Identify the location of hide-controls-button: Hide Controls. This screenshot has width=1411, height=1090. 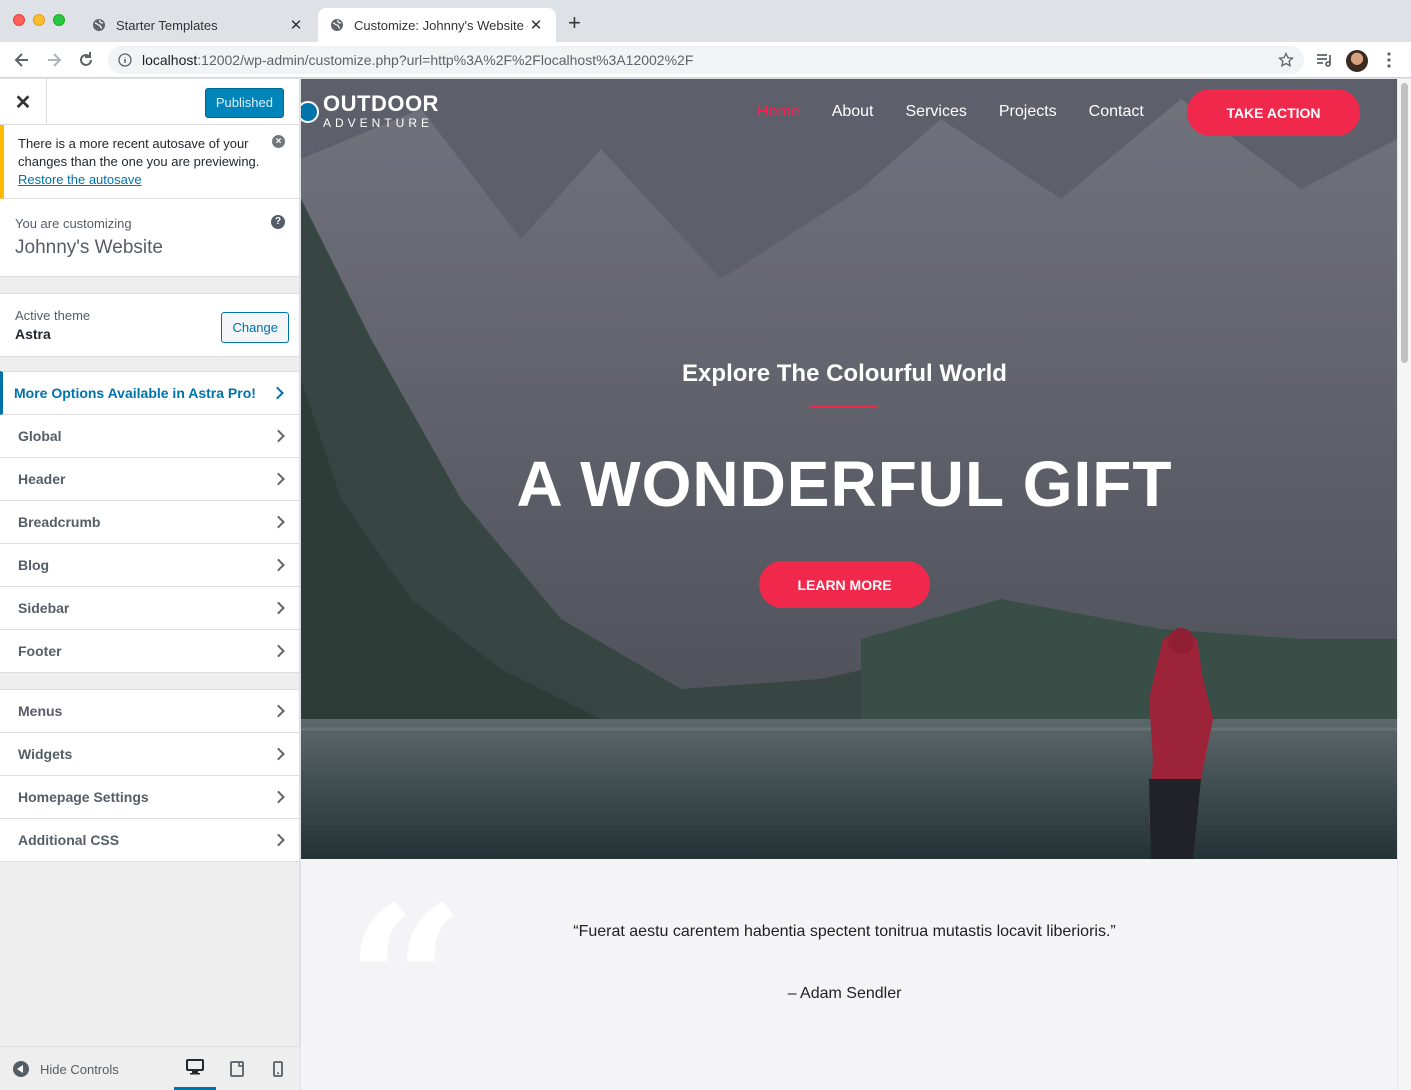
(79, 1069).